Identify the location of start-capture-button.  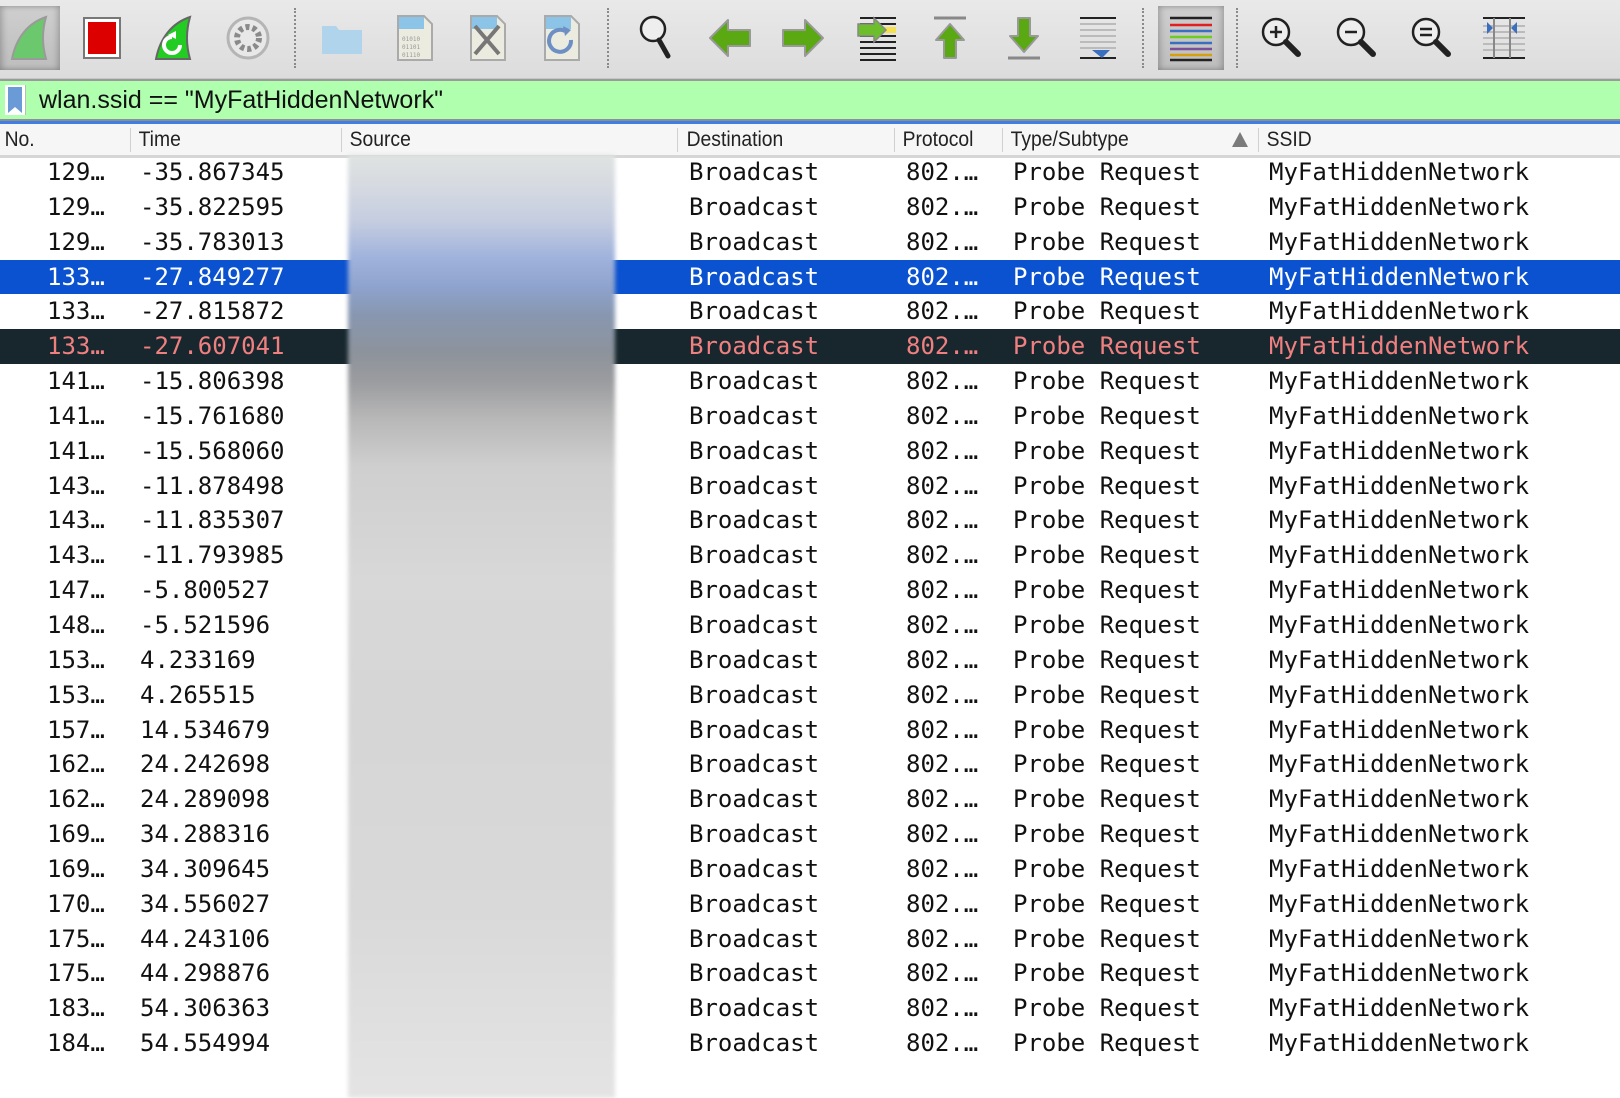
(30, 38).